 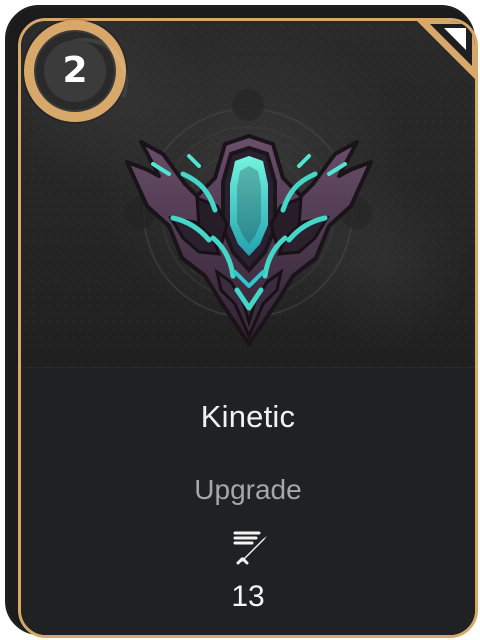 I want to click on sword-icon, so click(x=250, y=548).